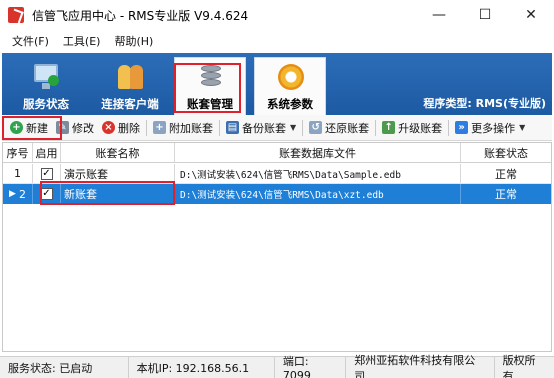 The width and height of the screenshot is (554, 378). I want to click on menu-tools: 工具(E), so click(82, 41).